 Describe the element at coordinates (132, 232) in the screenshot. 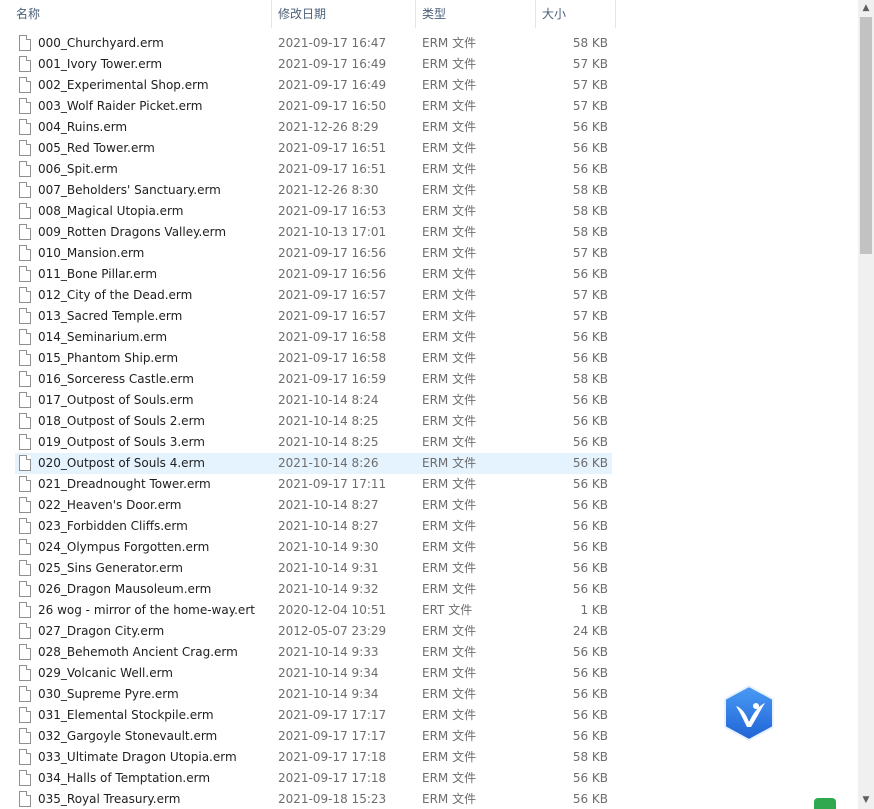

I see `file-name: 009_Rotten Dragons Valley.erm` at that location.